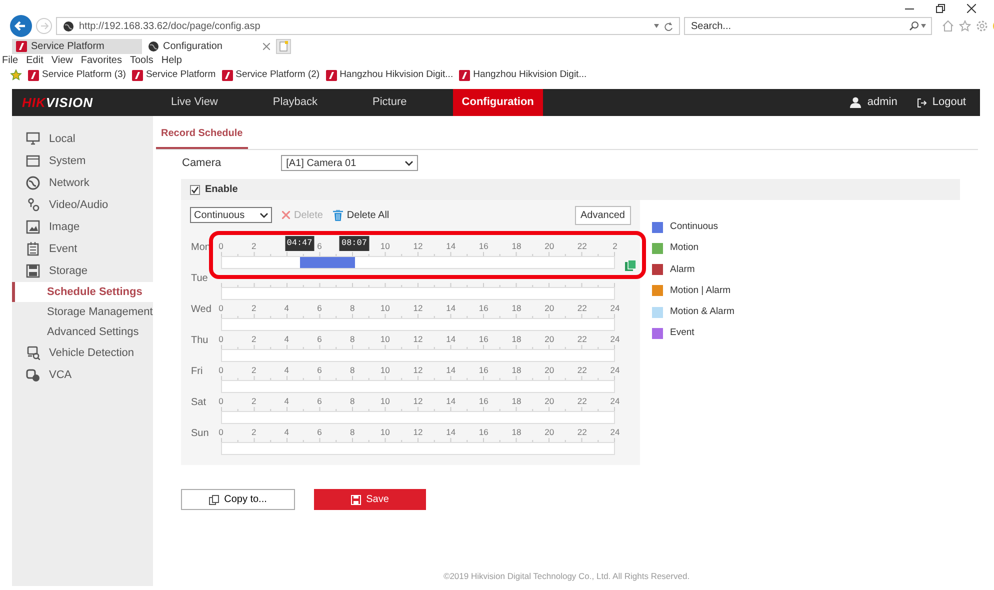  I want to click on sidebar-item: Image, so click(82, 227).